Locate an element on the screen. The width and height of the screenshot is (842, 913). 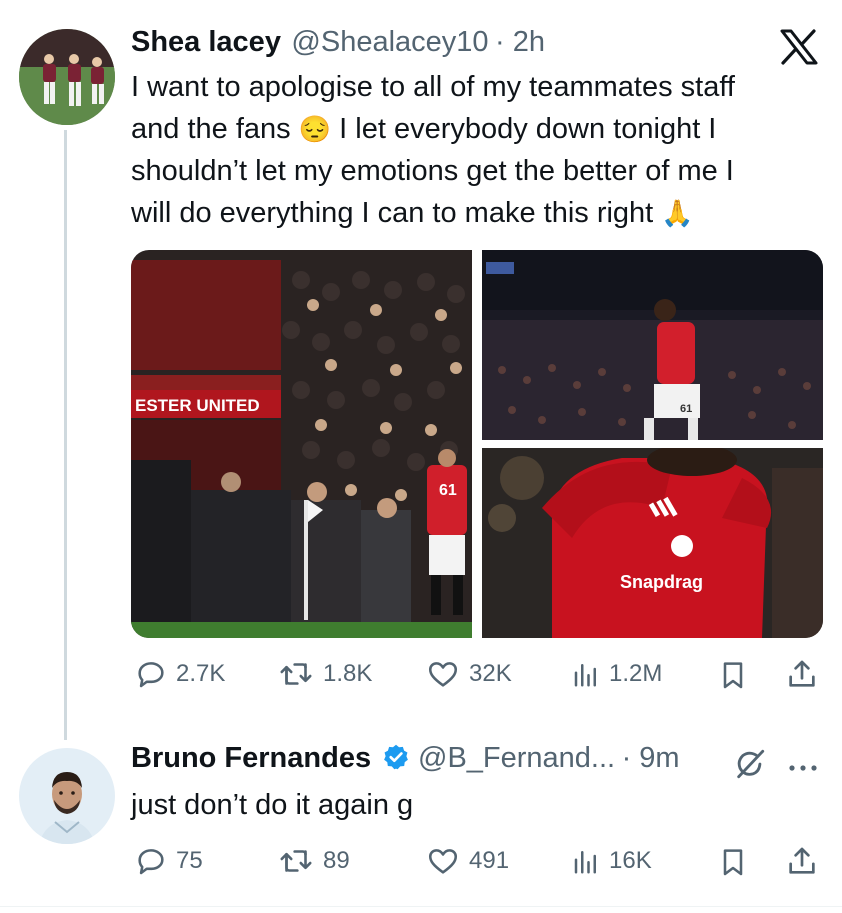
like-button: 32K is located at coordinates (468, 674).